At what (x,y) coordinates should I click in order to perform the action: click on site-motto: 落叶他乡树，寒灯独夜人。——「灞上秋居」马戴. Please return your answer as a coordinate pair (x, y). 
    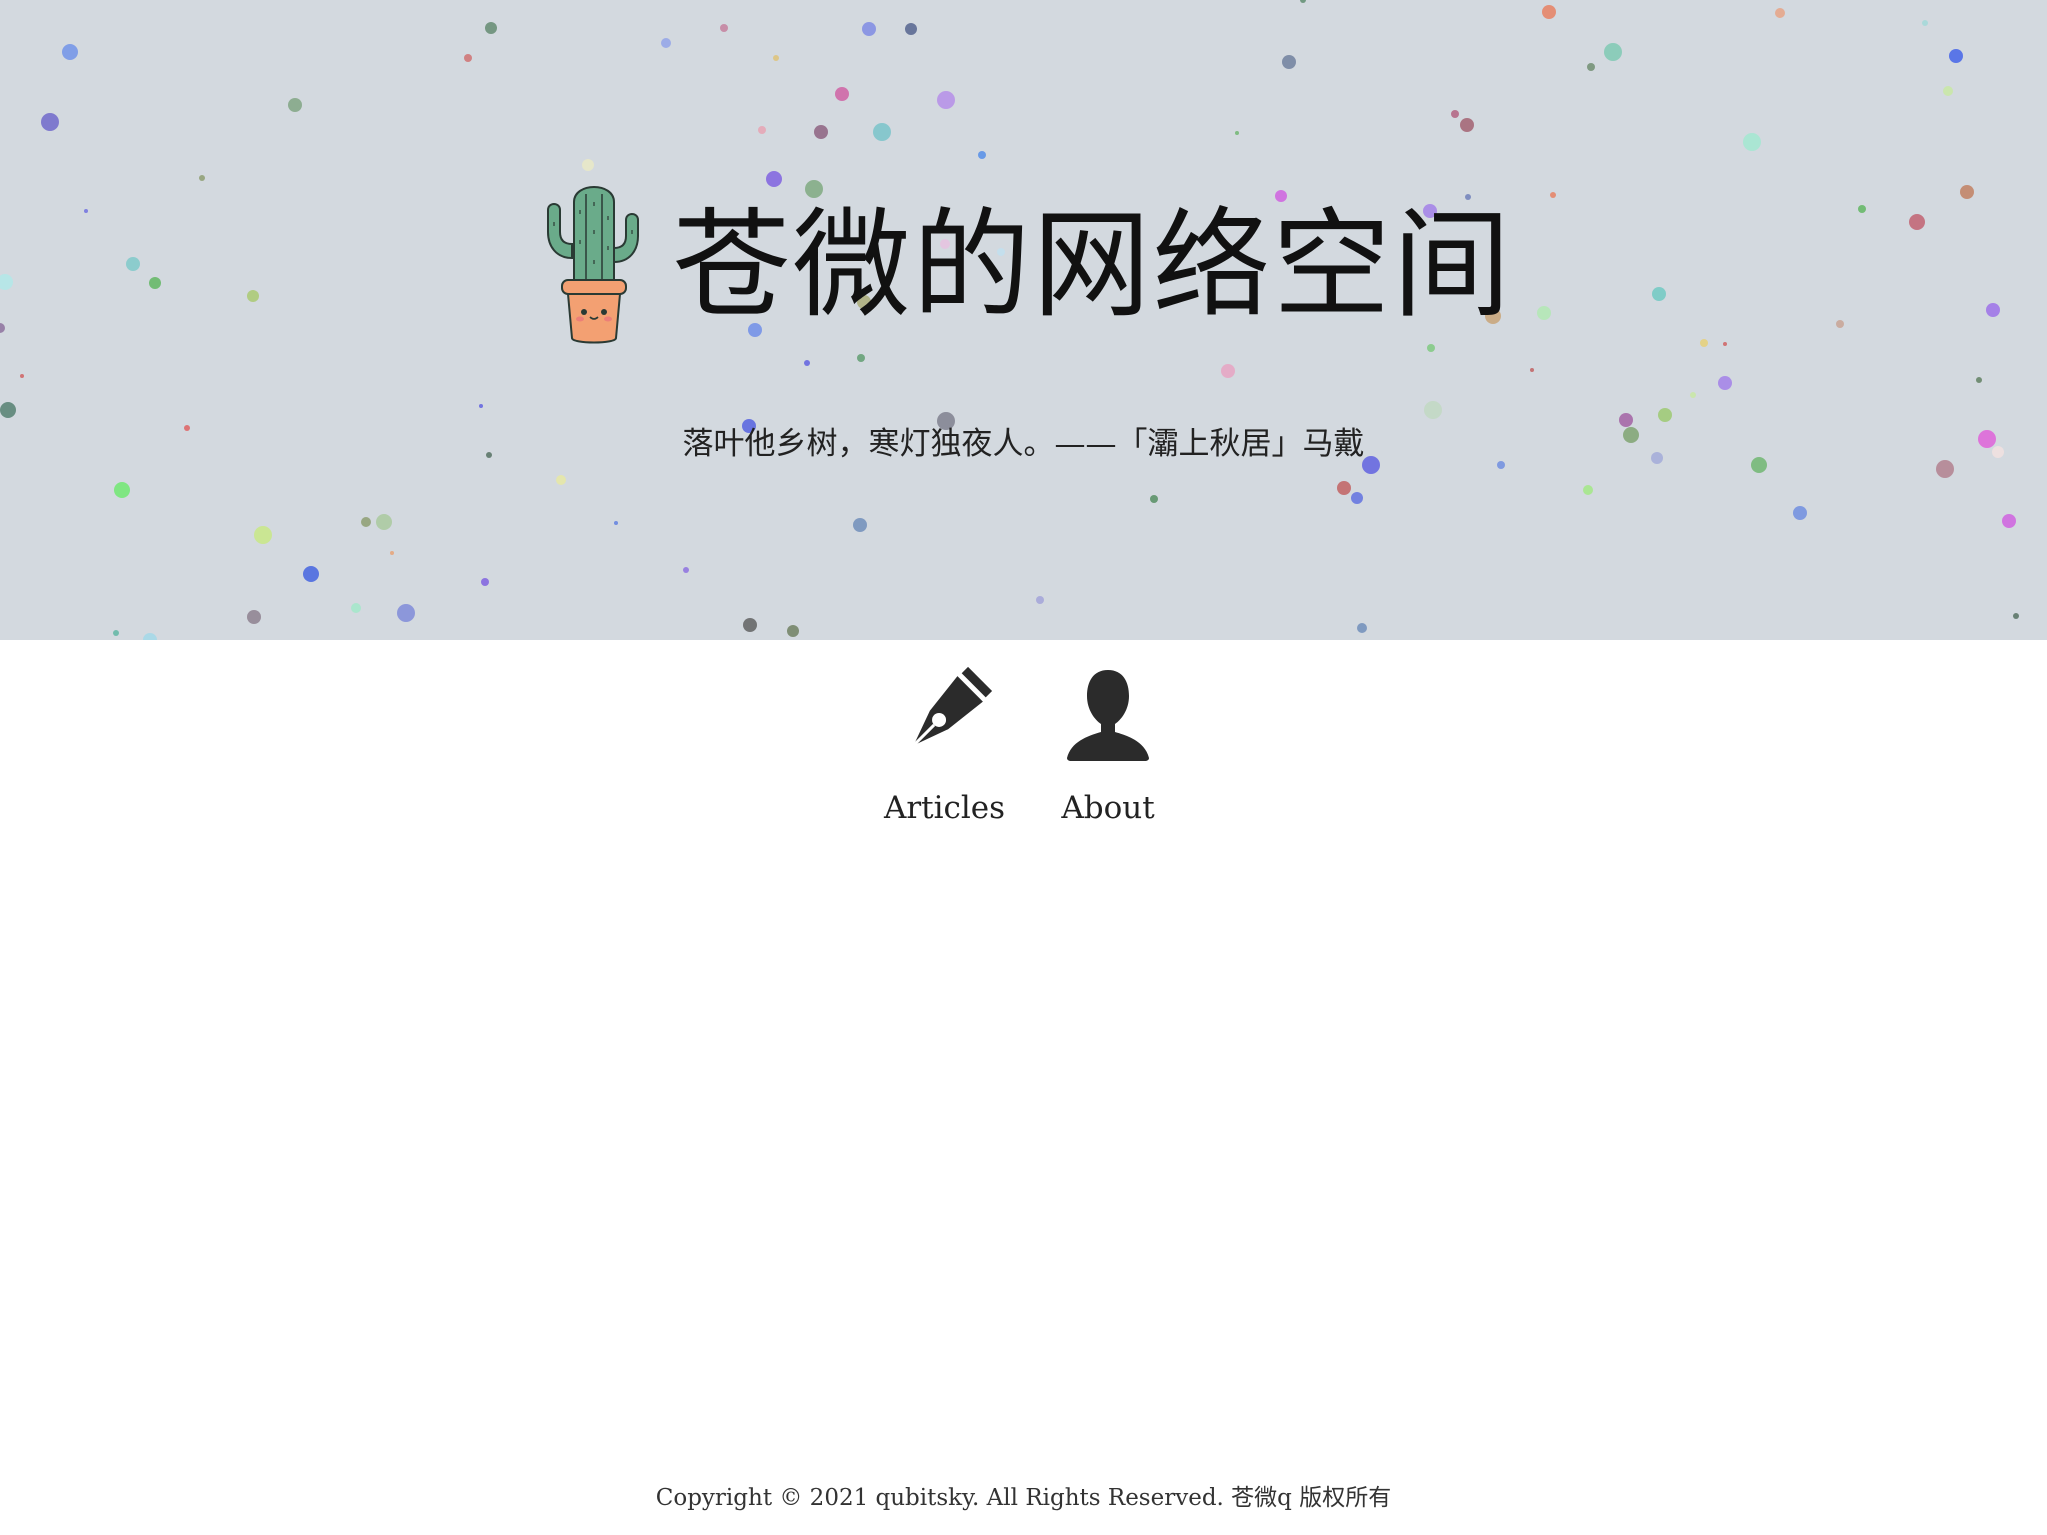
    Looking at the image, I should click on (1023, 444).